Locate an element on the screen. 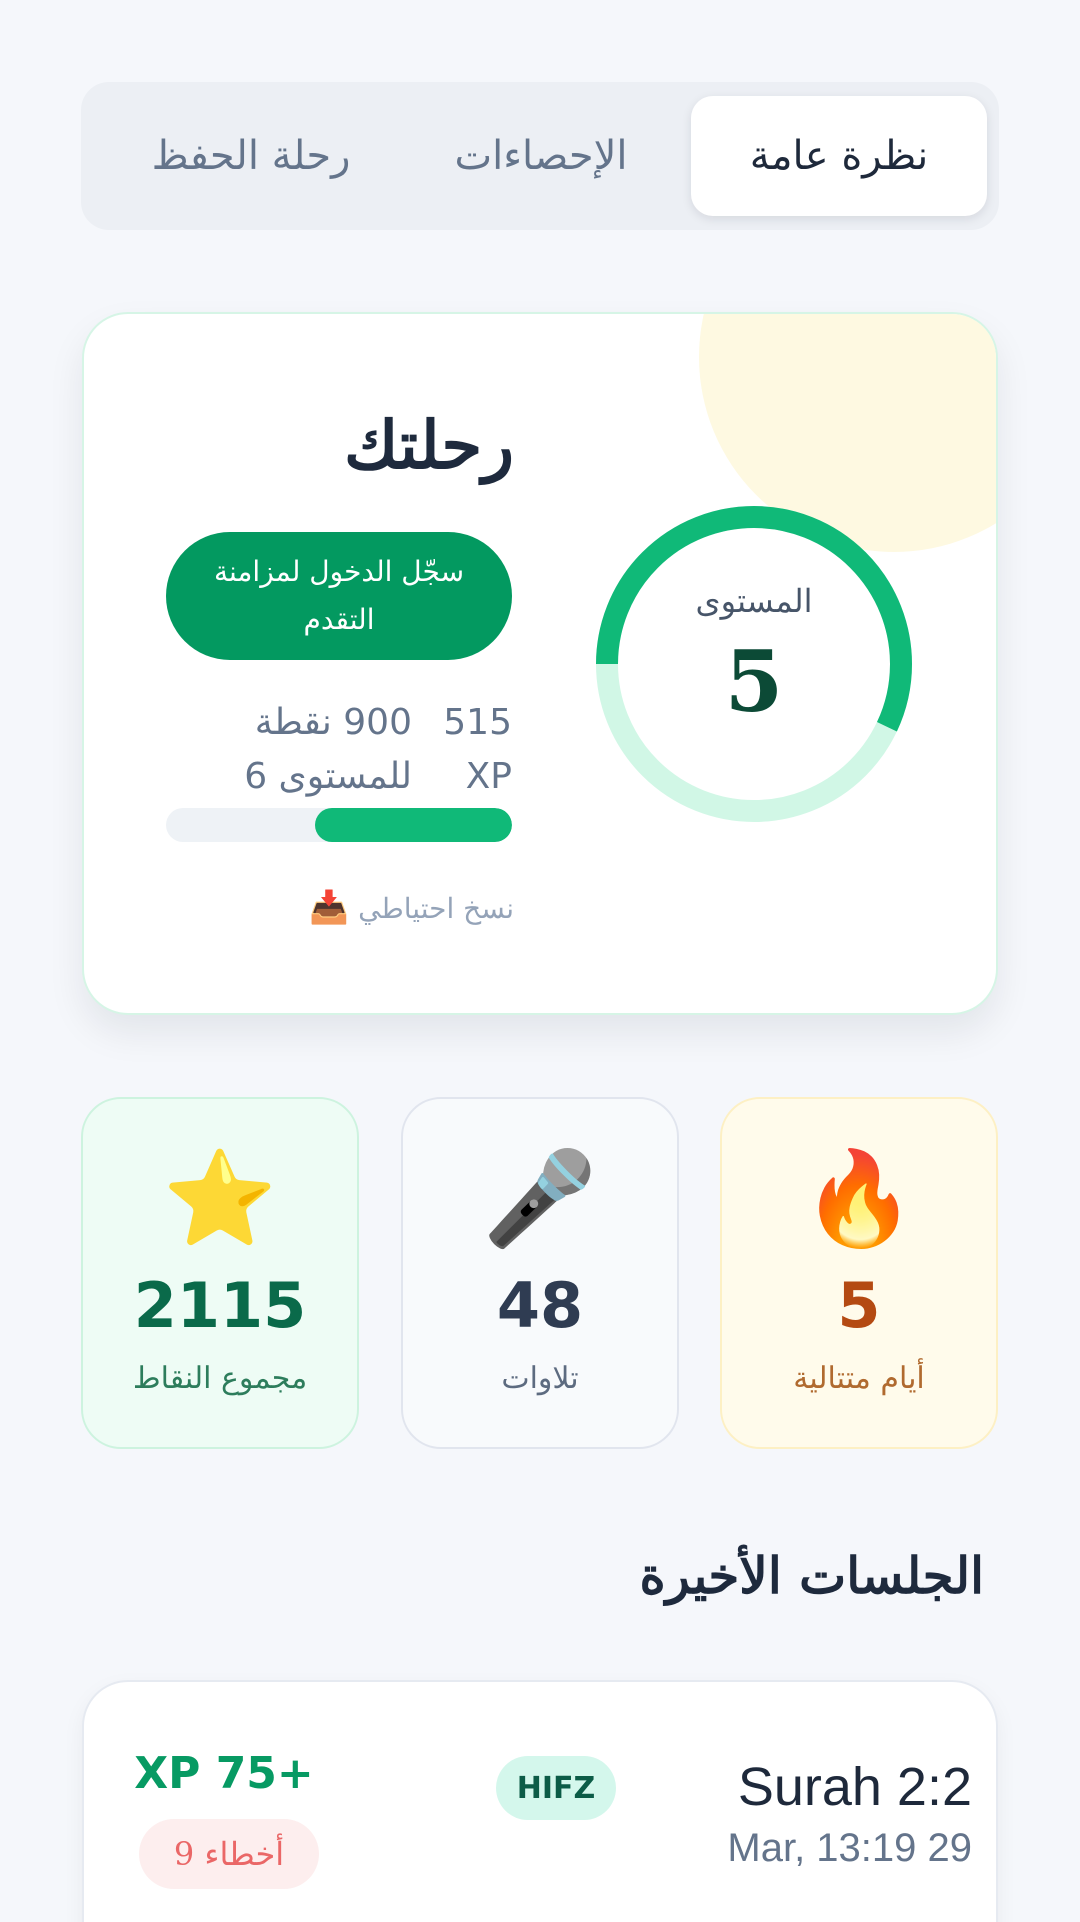  inbox-tray-icon: 📥 is located at coordinates (329, 907).